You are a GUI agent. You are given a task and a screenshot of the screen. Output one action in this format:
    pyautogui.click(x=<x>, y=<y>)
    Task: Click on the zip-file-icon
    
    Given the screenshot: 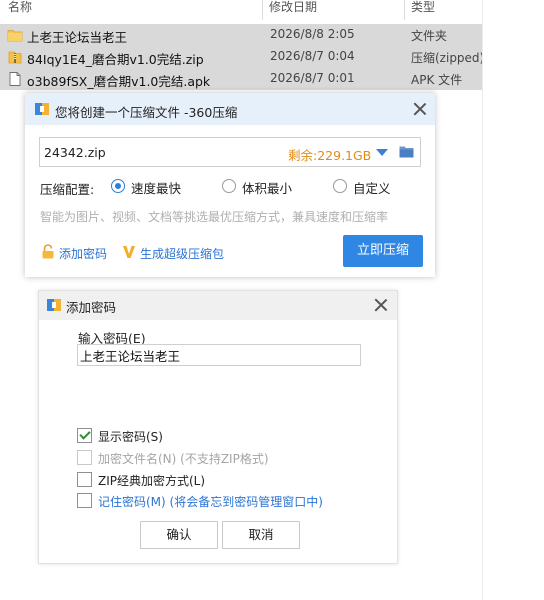 What is the action you would take?
    pyautogui.click(x=15, y=57)
    